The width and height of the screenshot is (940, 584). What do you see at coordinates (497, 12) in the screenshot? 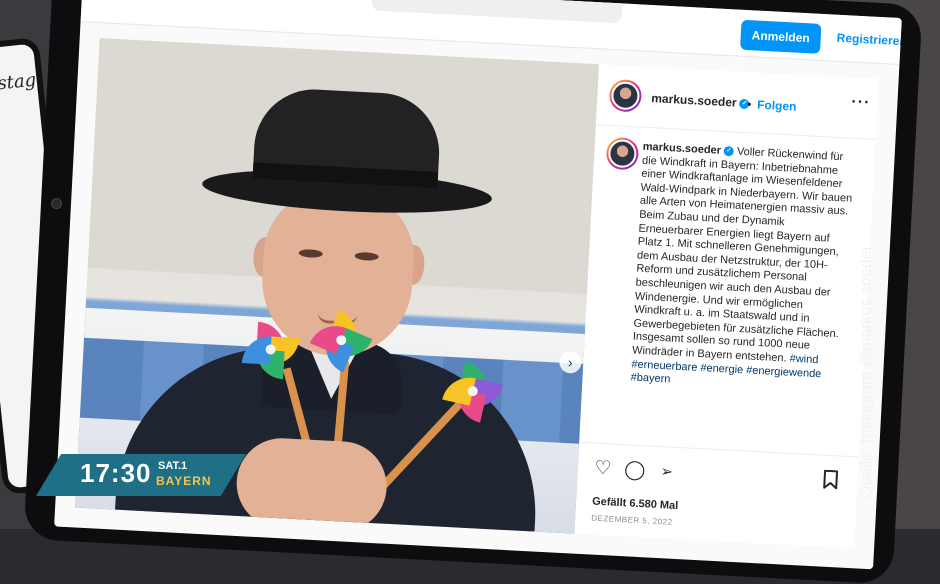
I see `search-bar` at bounding box center [497, 12].